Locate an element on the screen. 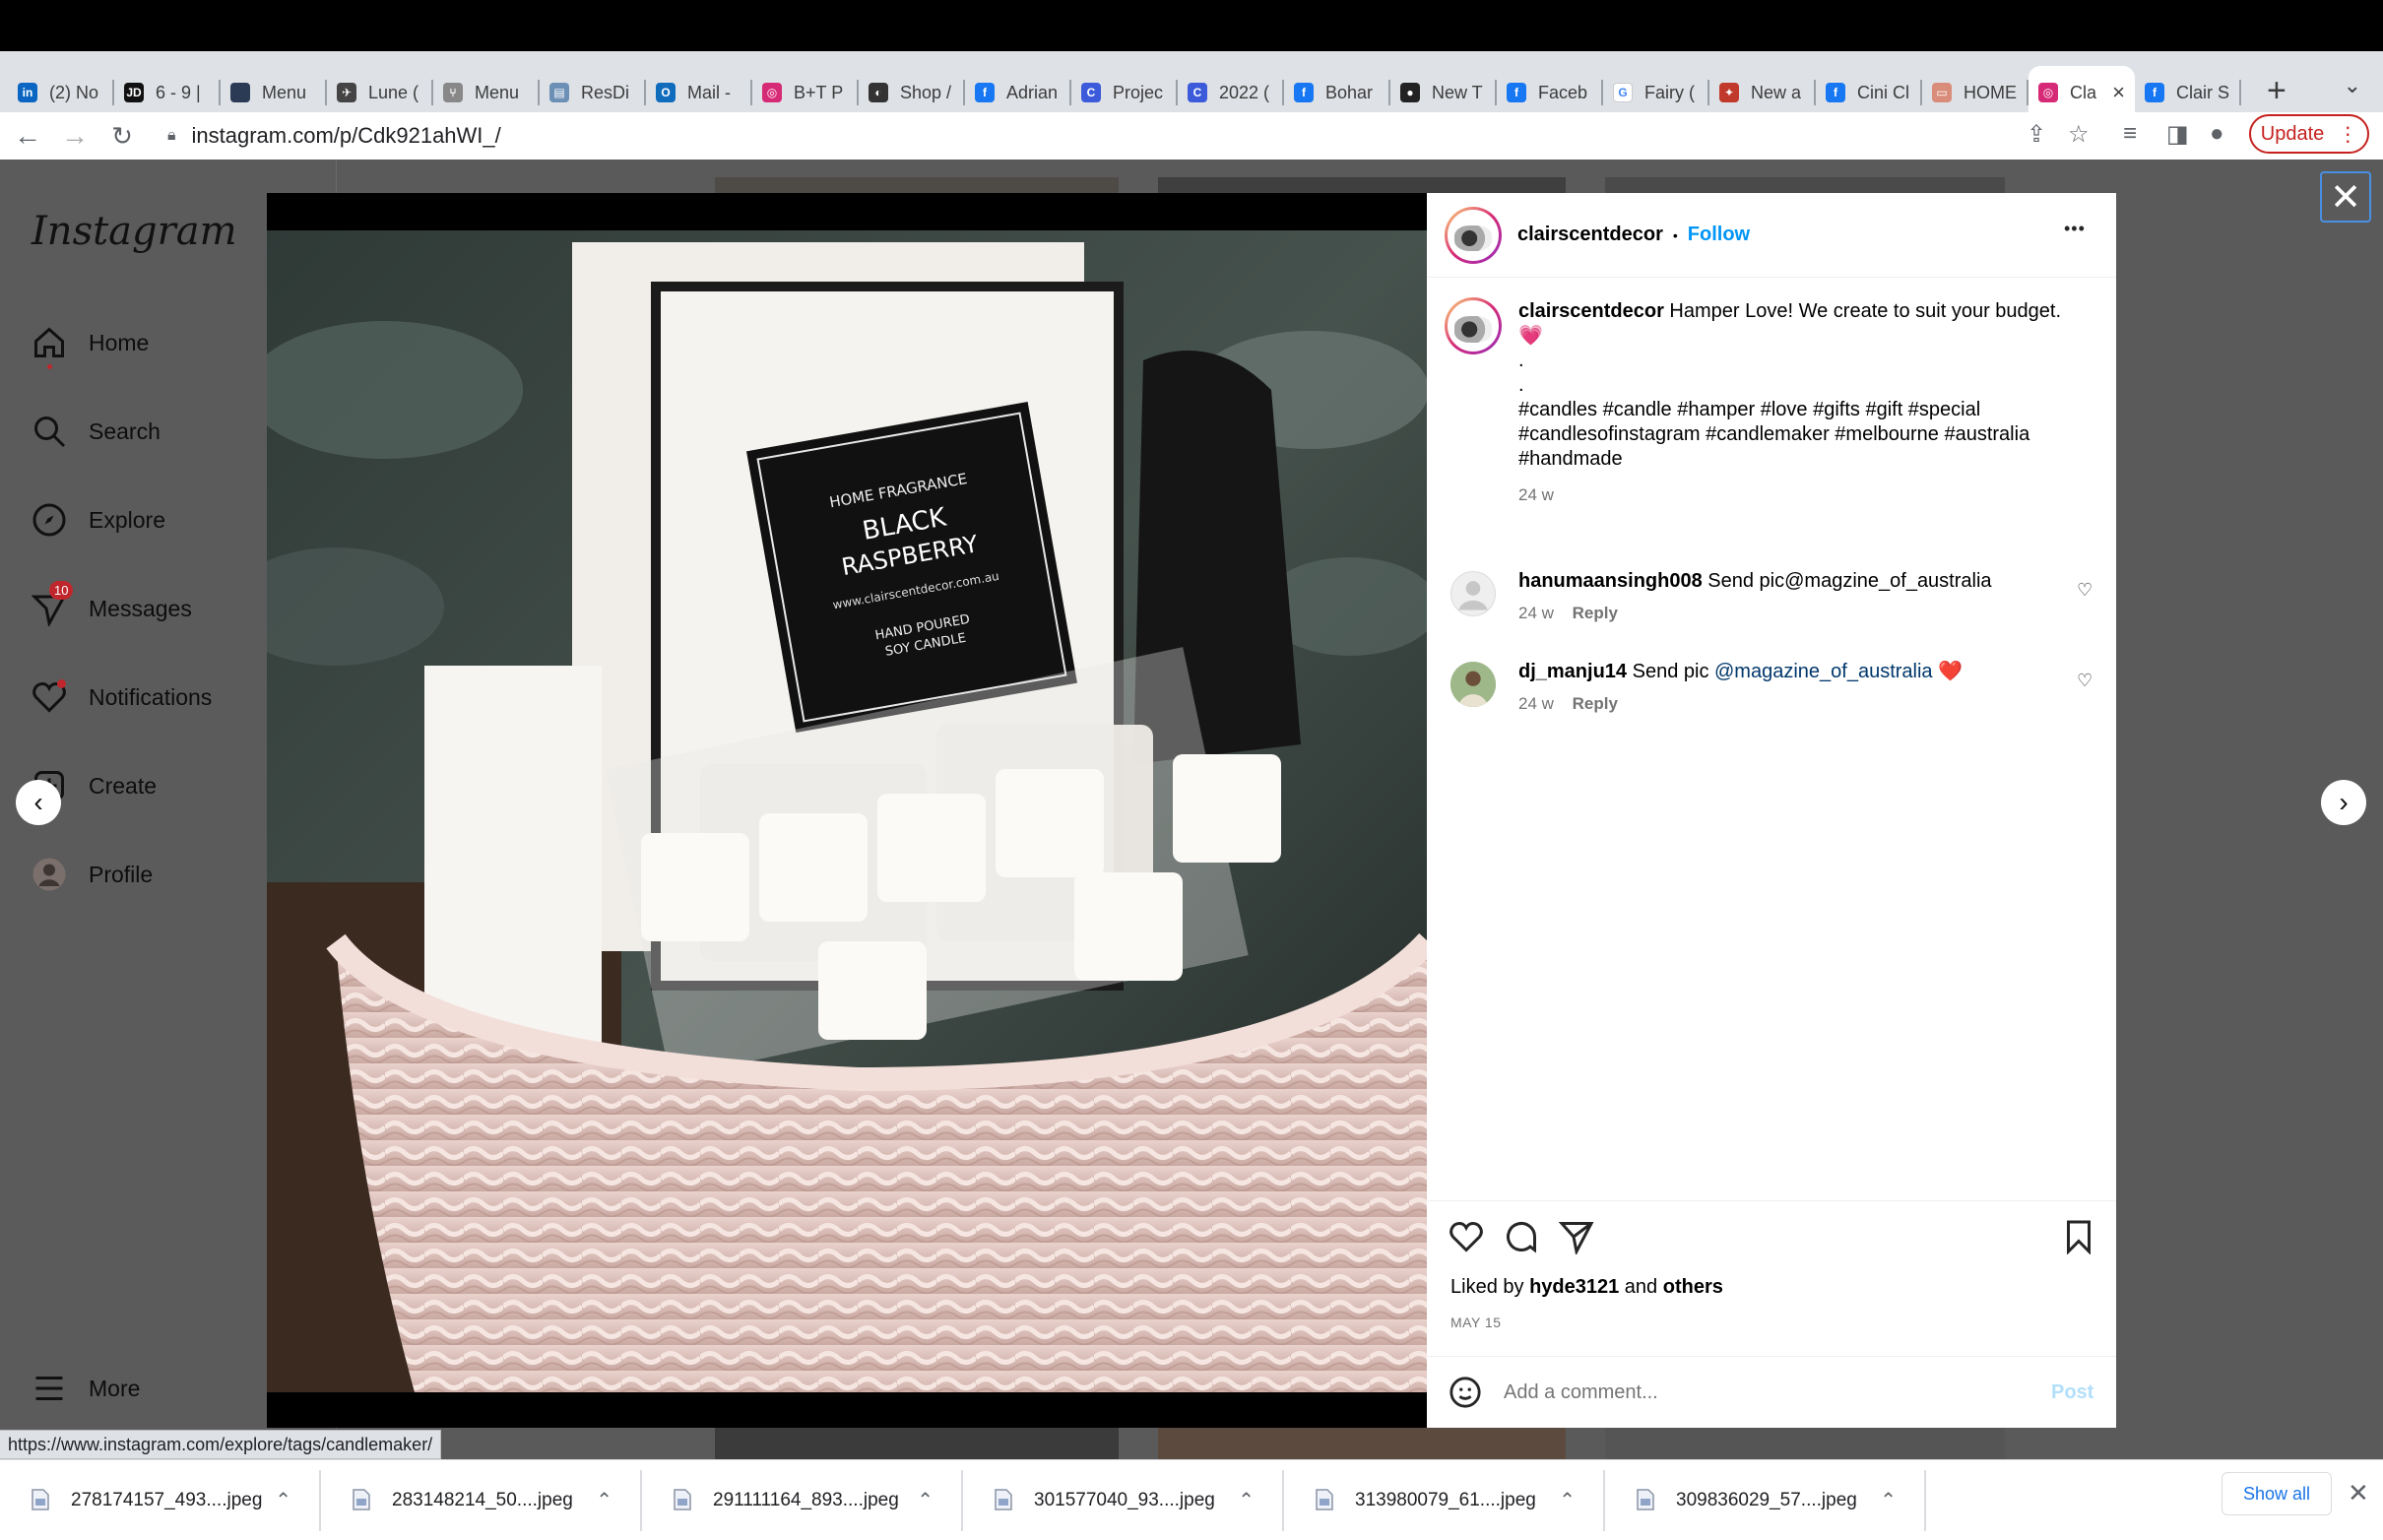 Image resolution: width=2383 pixels, height=1540 pixels. liked-by-others: others is located at coordinates (1693, 1287).